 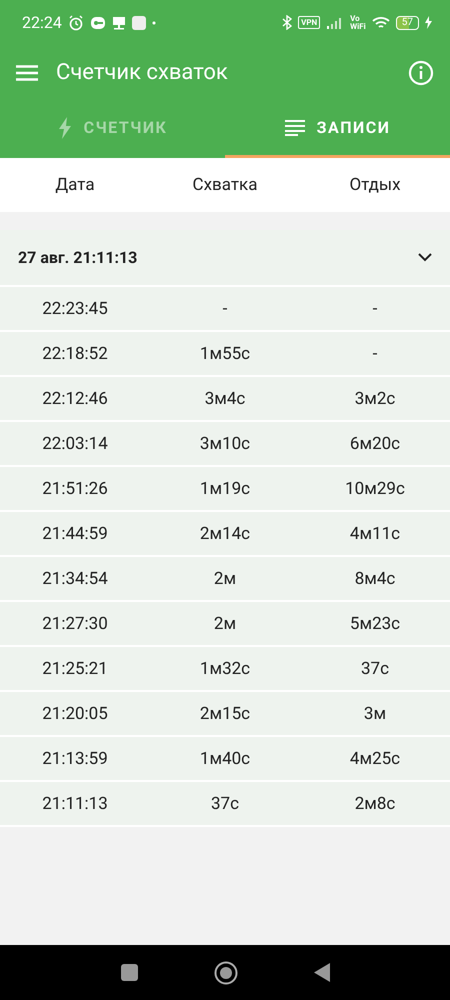 What do you see at coordinates (421, 73) in the screenshot?
I see `info-icon` at bounding box center [421, 73].